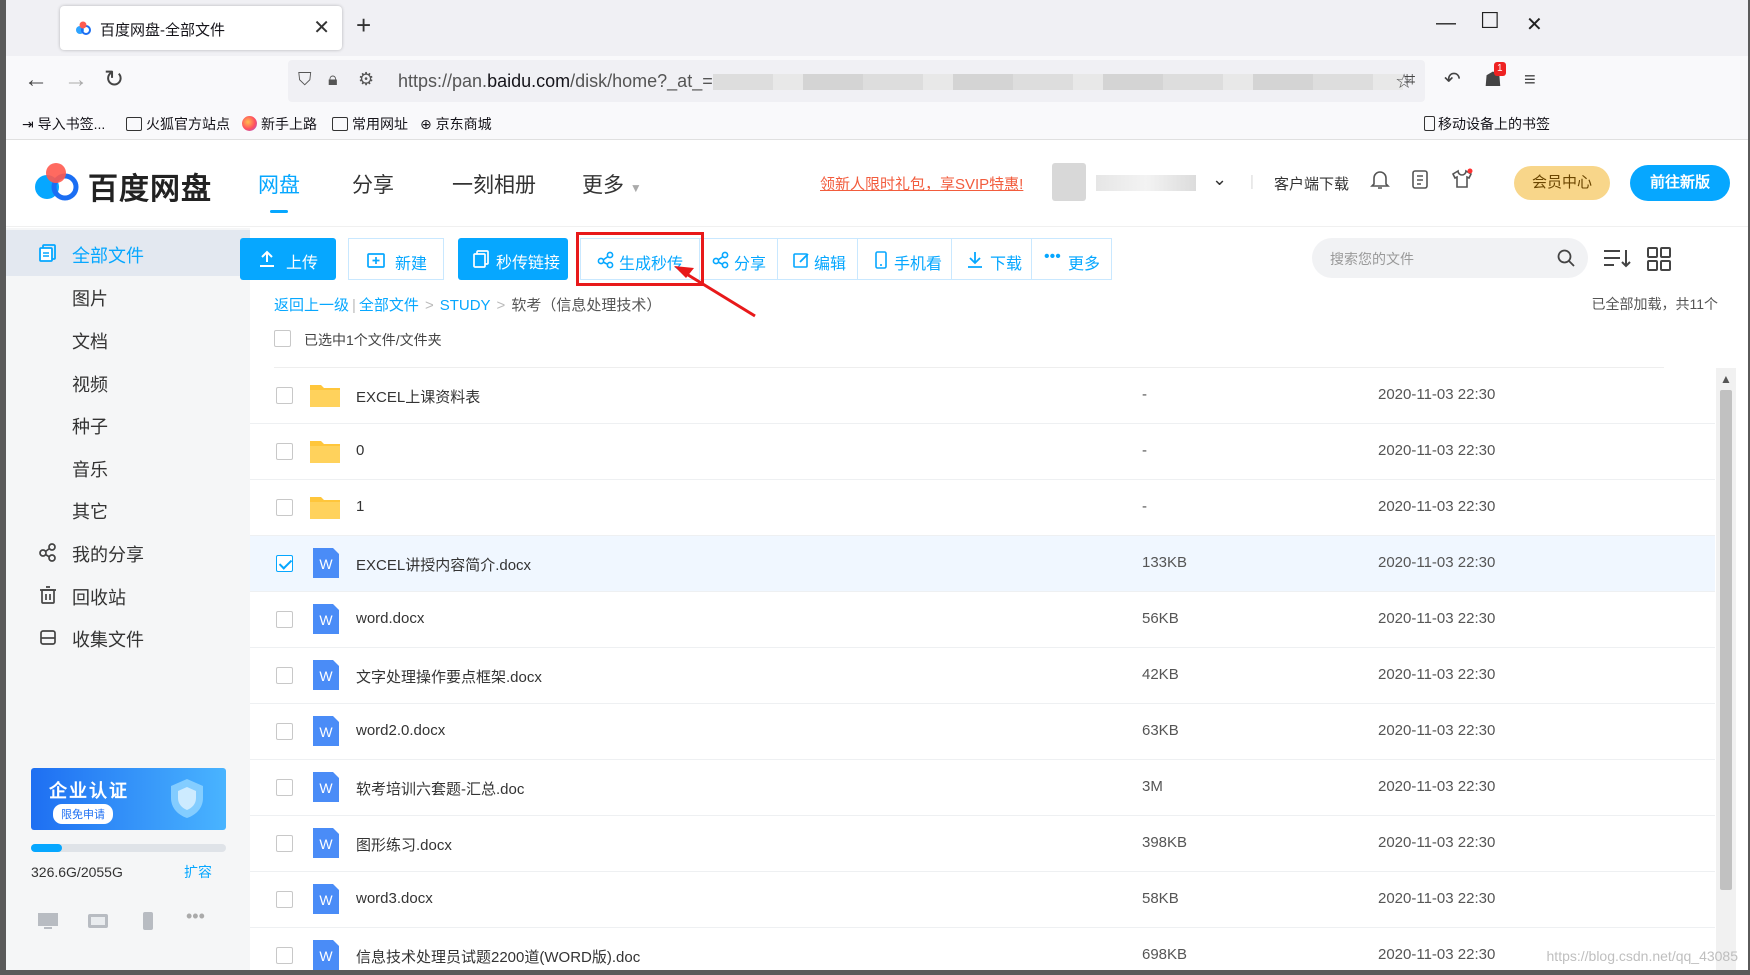 This screenshot has height=975, width=1750. I want to click on url-text: https://pan.baidu.com/disk/home?_at_=, so click(555, 81).